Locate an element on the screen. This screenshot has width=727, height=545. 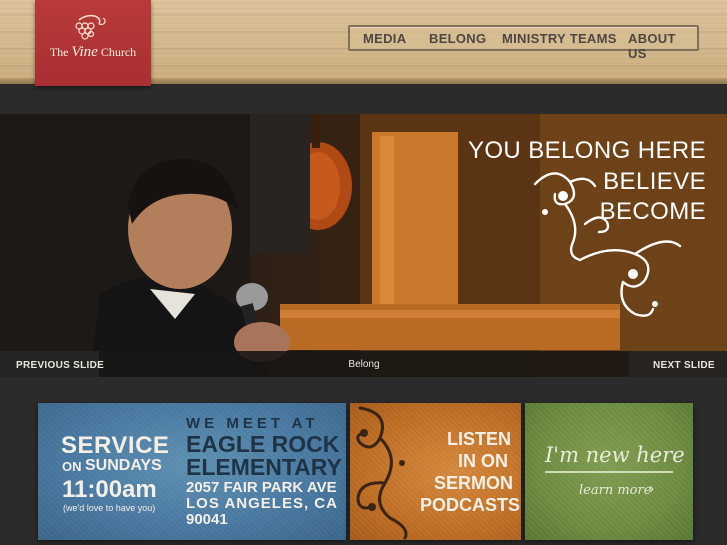
grape-vine-icon is located at coordinates (90, 27).